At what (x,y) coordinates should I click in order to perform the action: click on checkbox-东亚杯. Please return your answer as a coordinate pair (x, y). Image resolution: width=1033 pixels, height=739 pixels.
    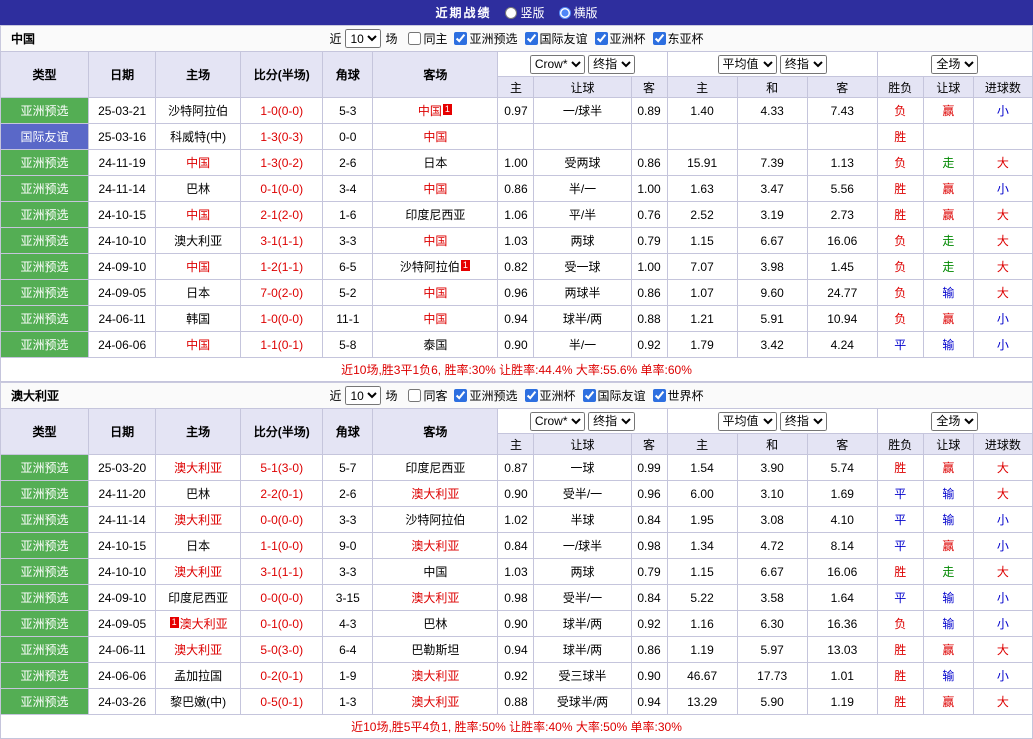
    Looking at the image, I should click on (659, 38).